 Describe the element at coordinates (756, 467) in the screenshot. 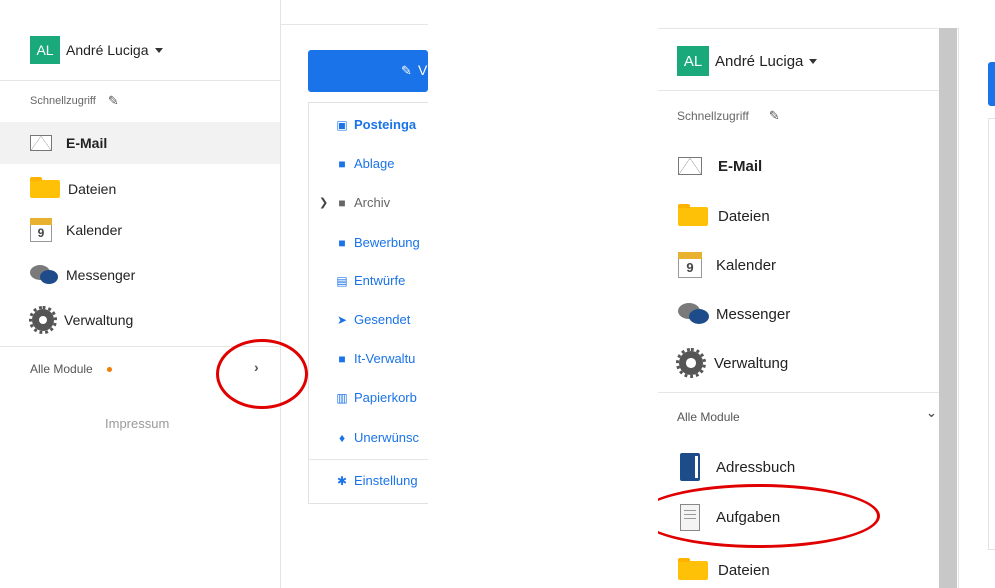

I see `module-label: Adressbuch` at that location.